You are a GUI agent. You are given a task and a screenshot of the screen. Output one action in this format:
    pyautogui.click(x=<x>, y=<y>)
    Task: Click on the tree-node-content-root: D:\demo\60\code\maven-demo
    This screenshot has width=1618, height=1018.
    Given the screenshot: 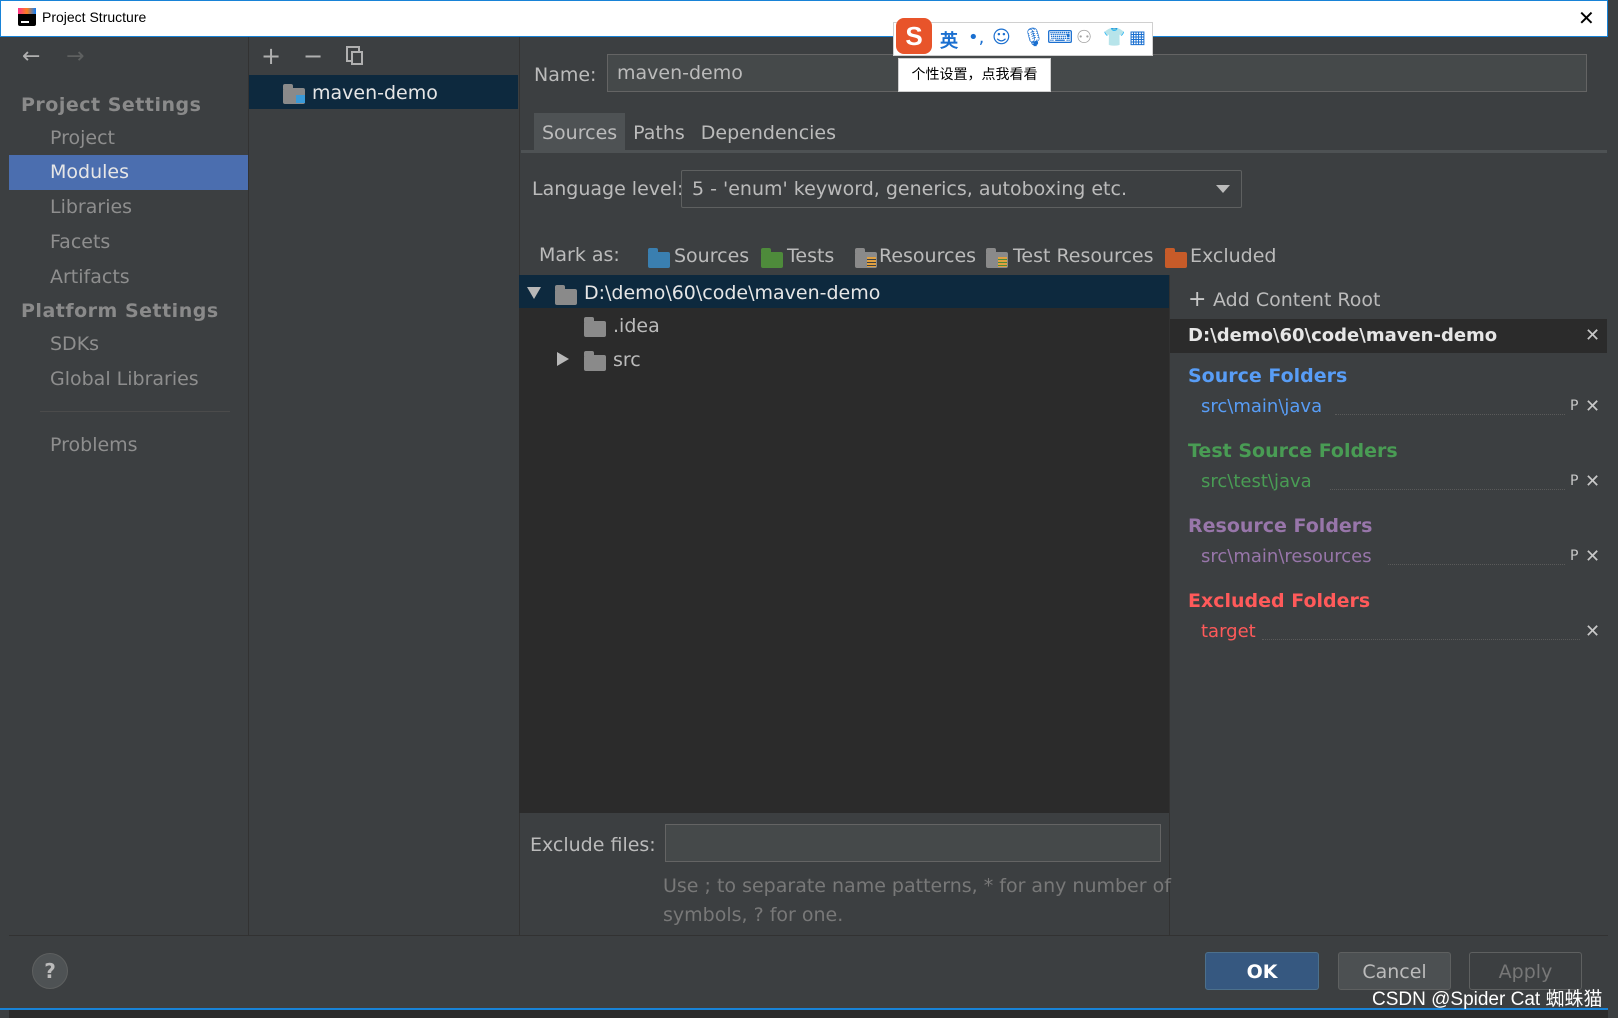 What is the action you would take?
    pyautogui.click(x=732, y=293)
    